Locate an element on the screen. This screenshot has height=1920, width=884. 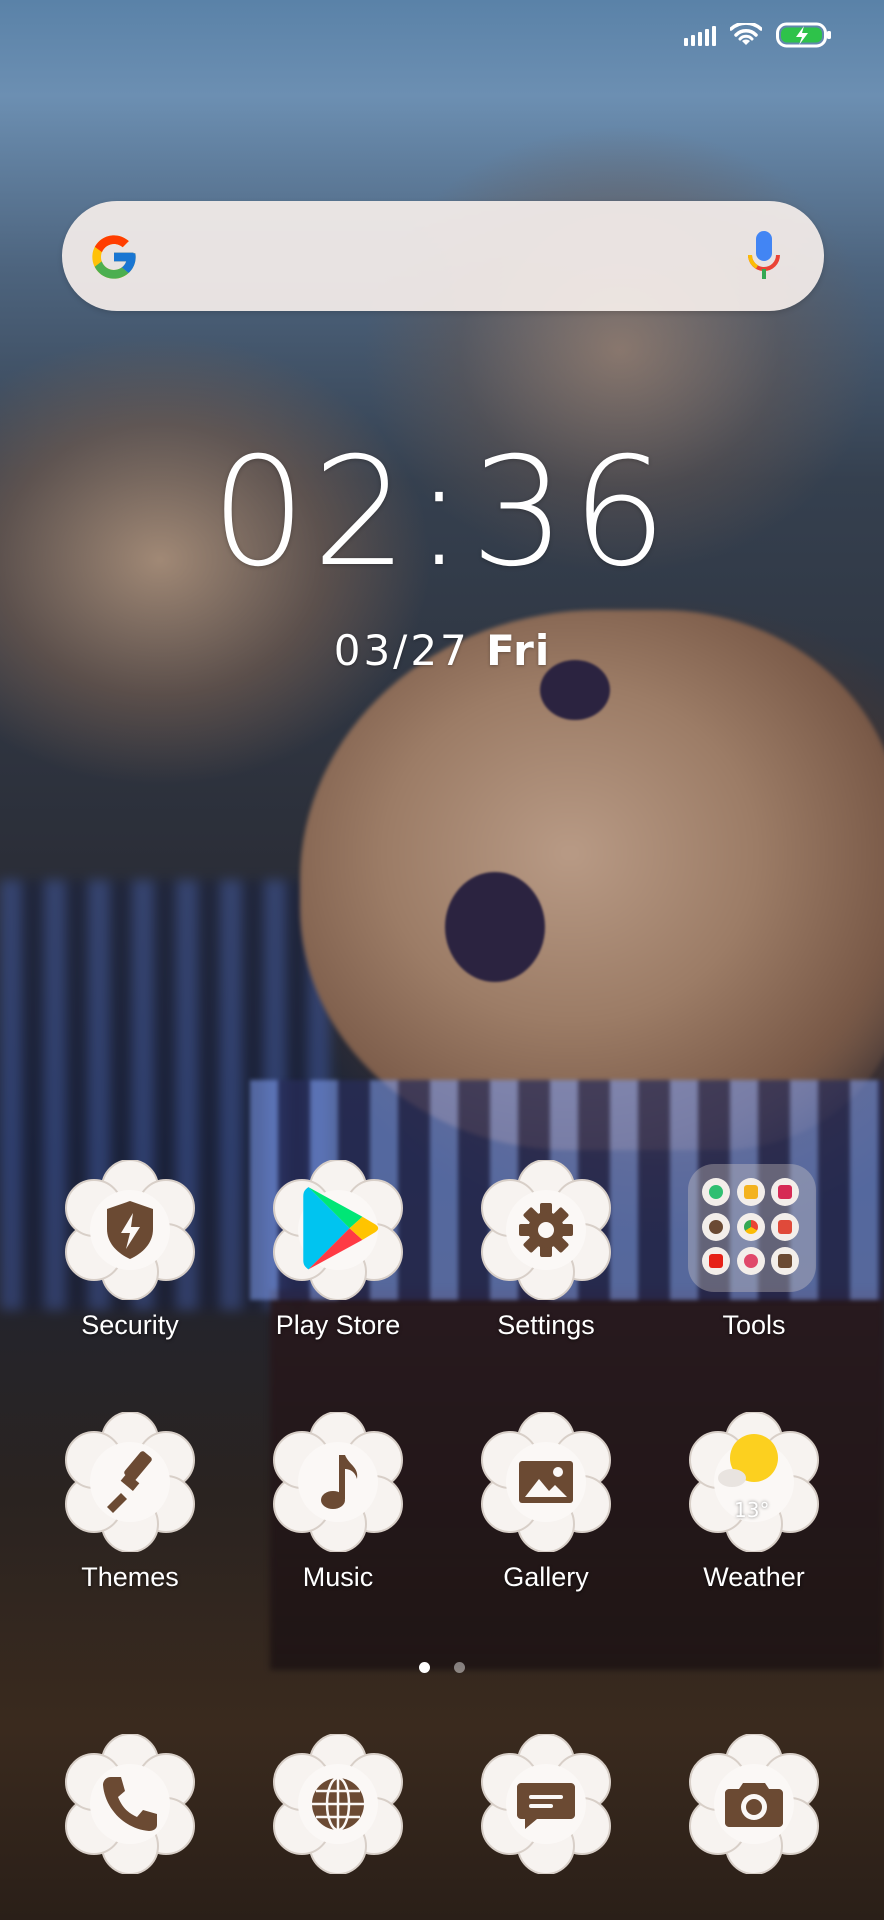
app-label: Weather is located at coordinates (754, 1577).